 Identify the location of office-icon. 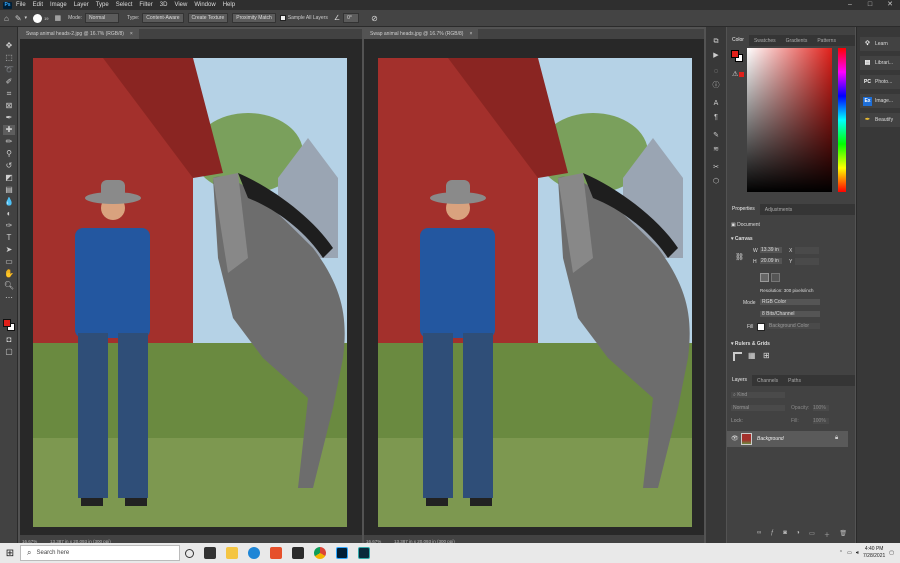
(276, 553).